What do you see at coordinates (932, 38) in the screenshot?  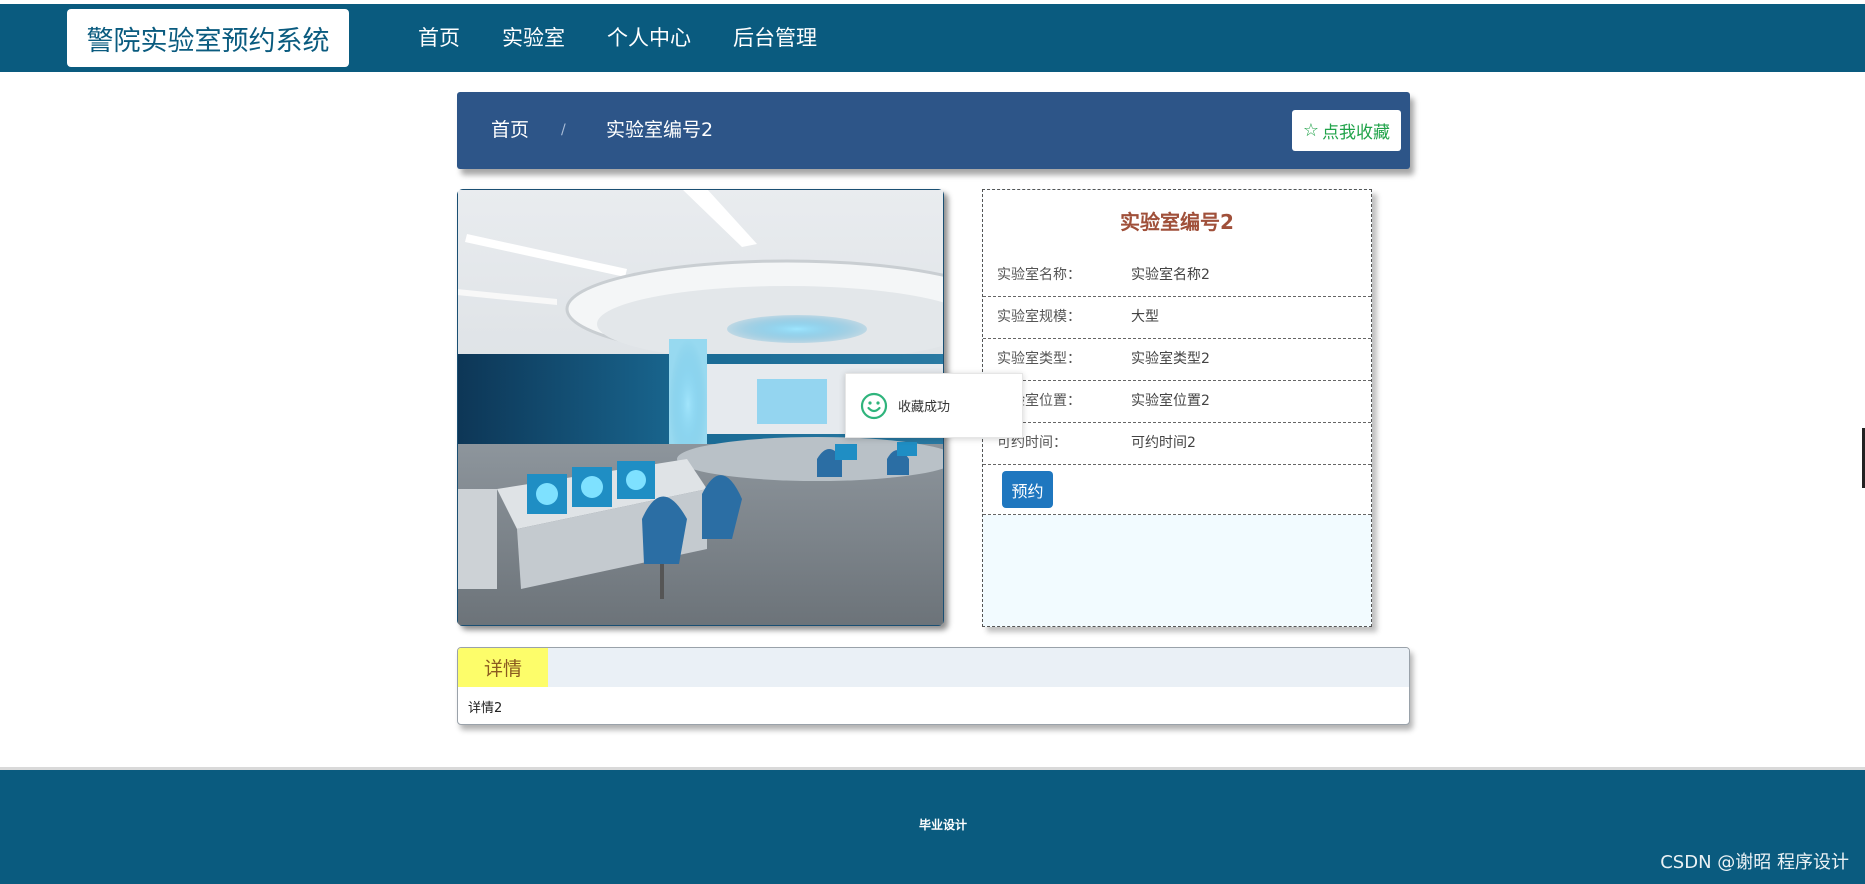 I see `top-navbar: 警院实验室预约系统 首页 实验室 个人中心 后台管理` at bounding box center [932, 38].